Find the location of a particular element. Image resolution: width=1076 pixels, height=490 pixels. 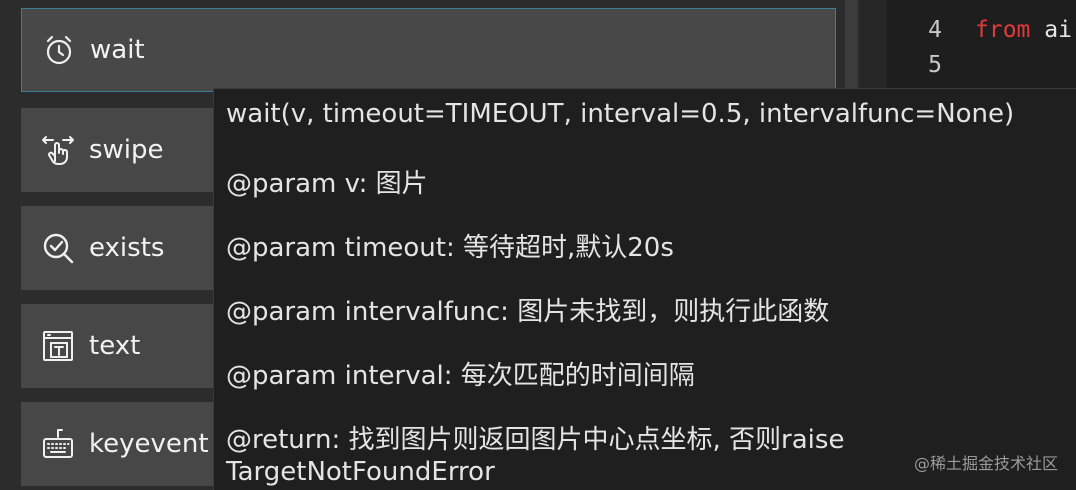

text-box-icon is located at coordinates (58, 346).